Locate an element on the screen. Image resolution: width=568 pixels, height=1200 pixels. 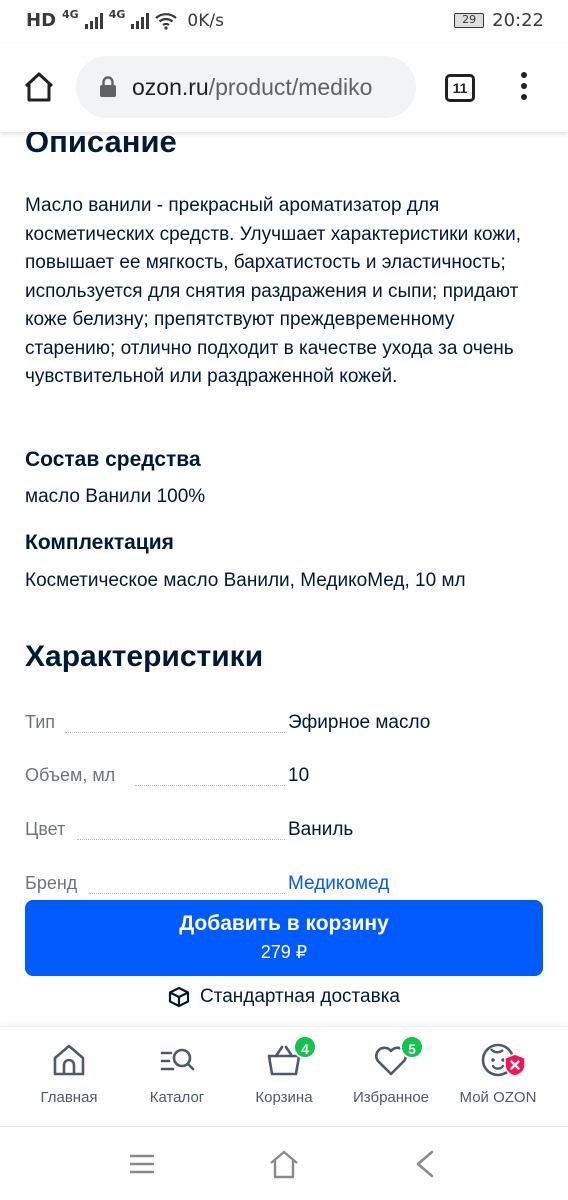
delivery-text: Стандартная доставка is located at coordinates (299, 996).